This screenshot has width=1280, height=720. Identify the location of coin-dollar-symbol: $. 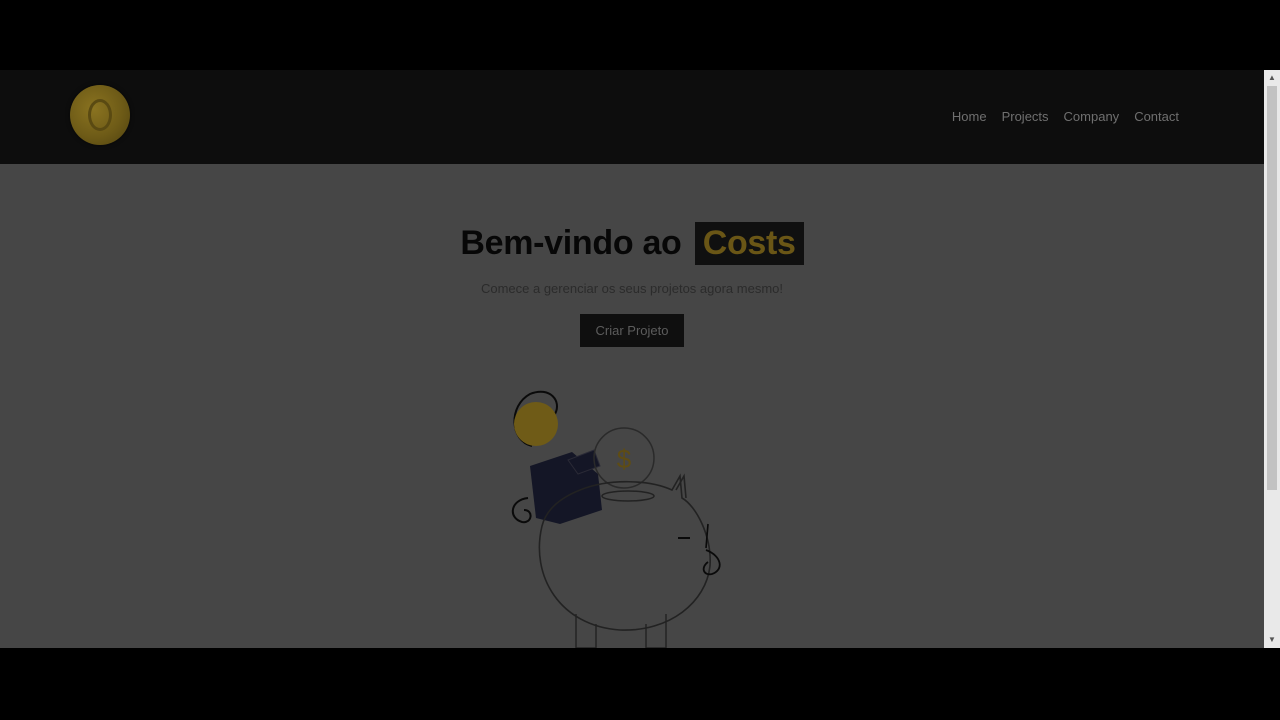
(624, 459).